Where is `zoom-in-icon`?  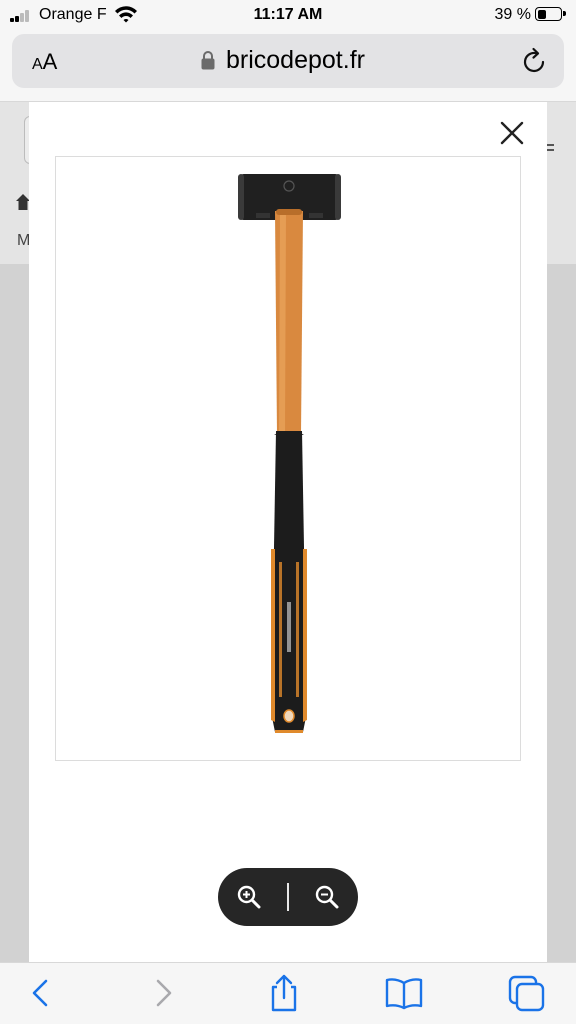
zoom-in-icon is located at coordinates (249, 897).